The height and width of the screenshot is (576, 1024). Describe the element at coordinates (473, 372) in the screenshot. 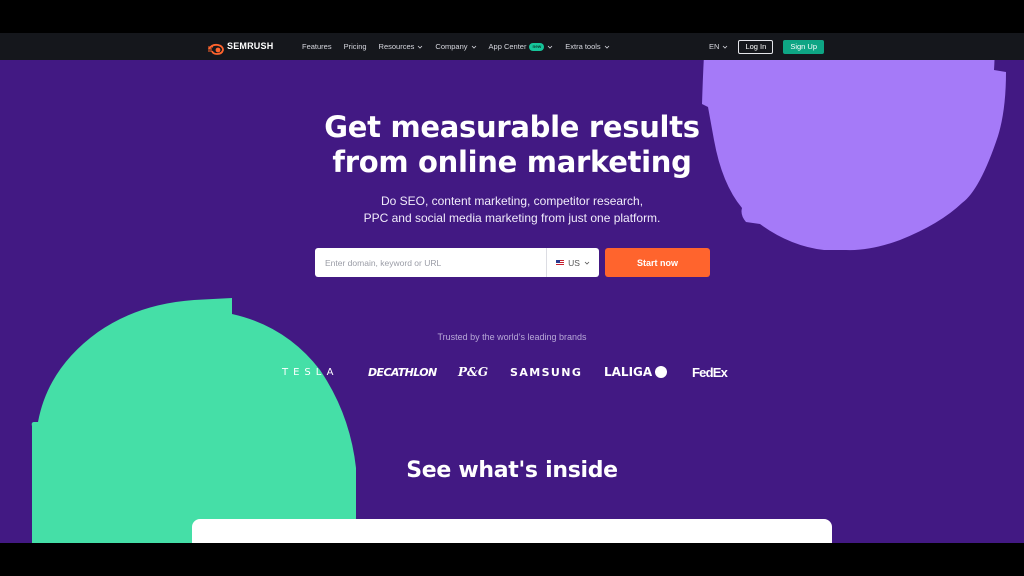

I see `pg-logo: P&G` at that location.